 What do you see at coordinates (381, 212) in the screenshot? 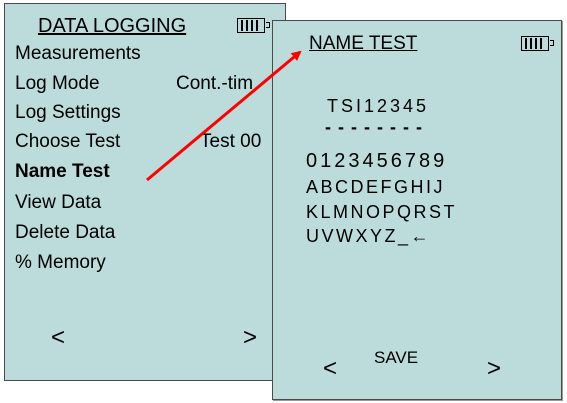
I see `character-row-k-t: KLMNOPQRST` at bounding box center [381, 212].